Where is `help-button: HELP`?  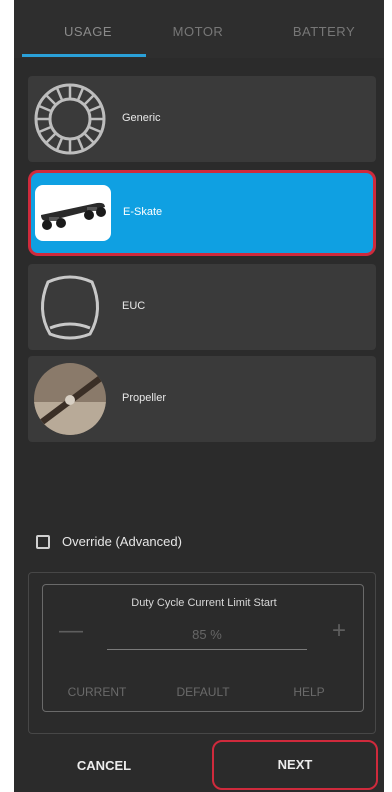 help-button: HELP is located at coordinates (309, 692).